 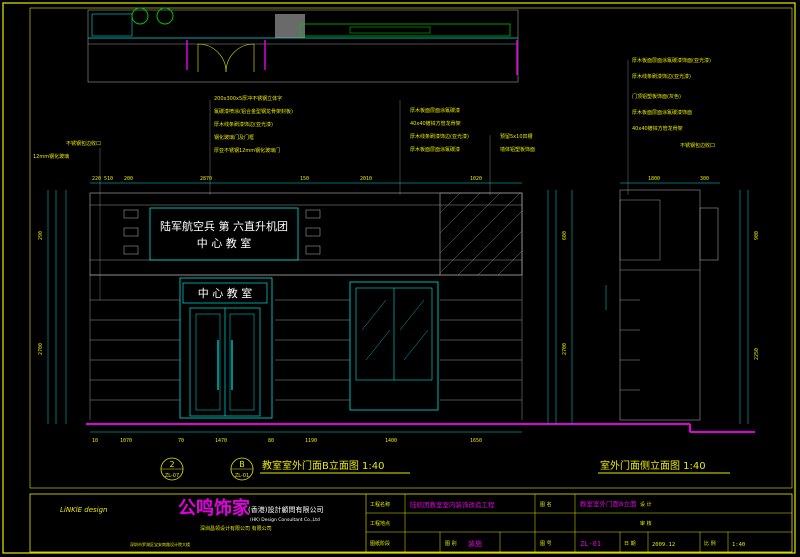 What do you see at coordinates (271, 441) in the screenshot?
I see `bottom-dim-5: 80` at bounding box center [271, 441].